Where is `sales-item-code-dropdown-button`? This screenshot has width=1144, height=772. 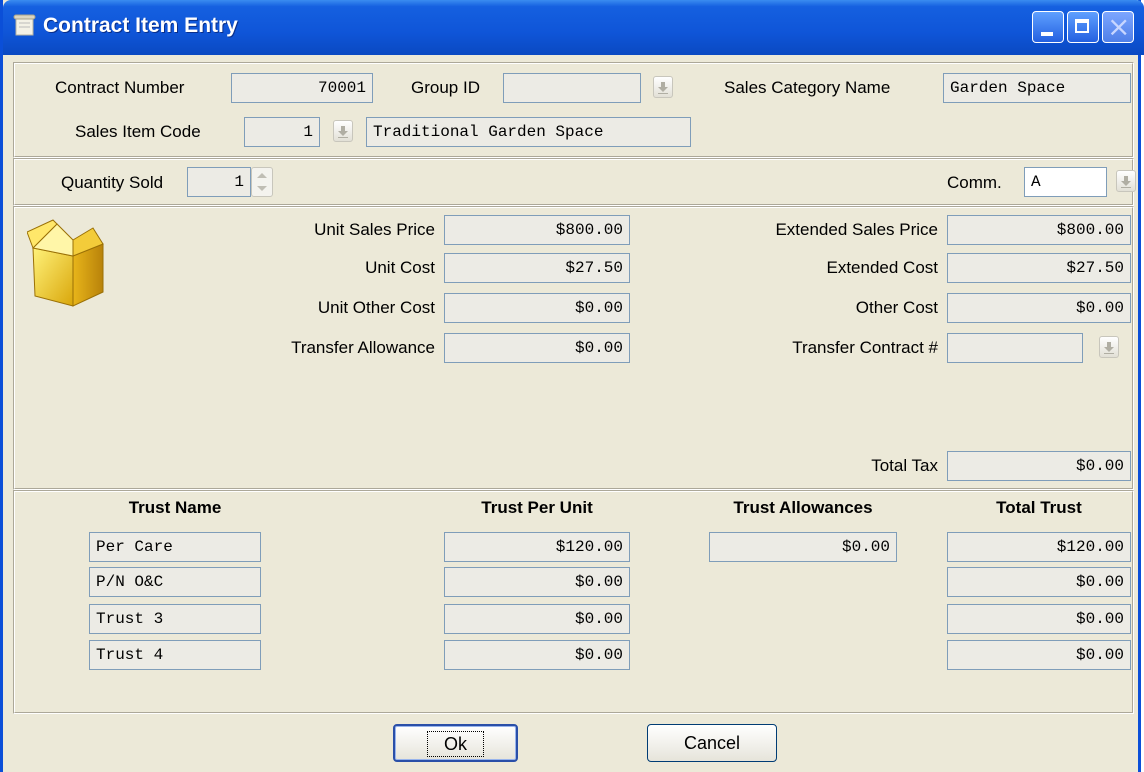 sales-item-code-dropdown-button is located at coordinates (343, 131).